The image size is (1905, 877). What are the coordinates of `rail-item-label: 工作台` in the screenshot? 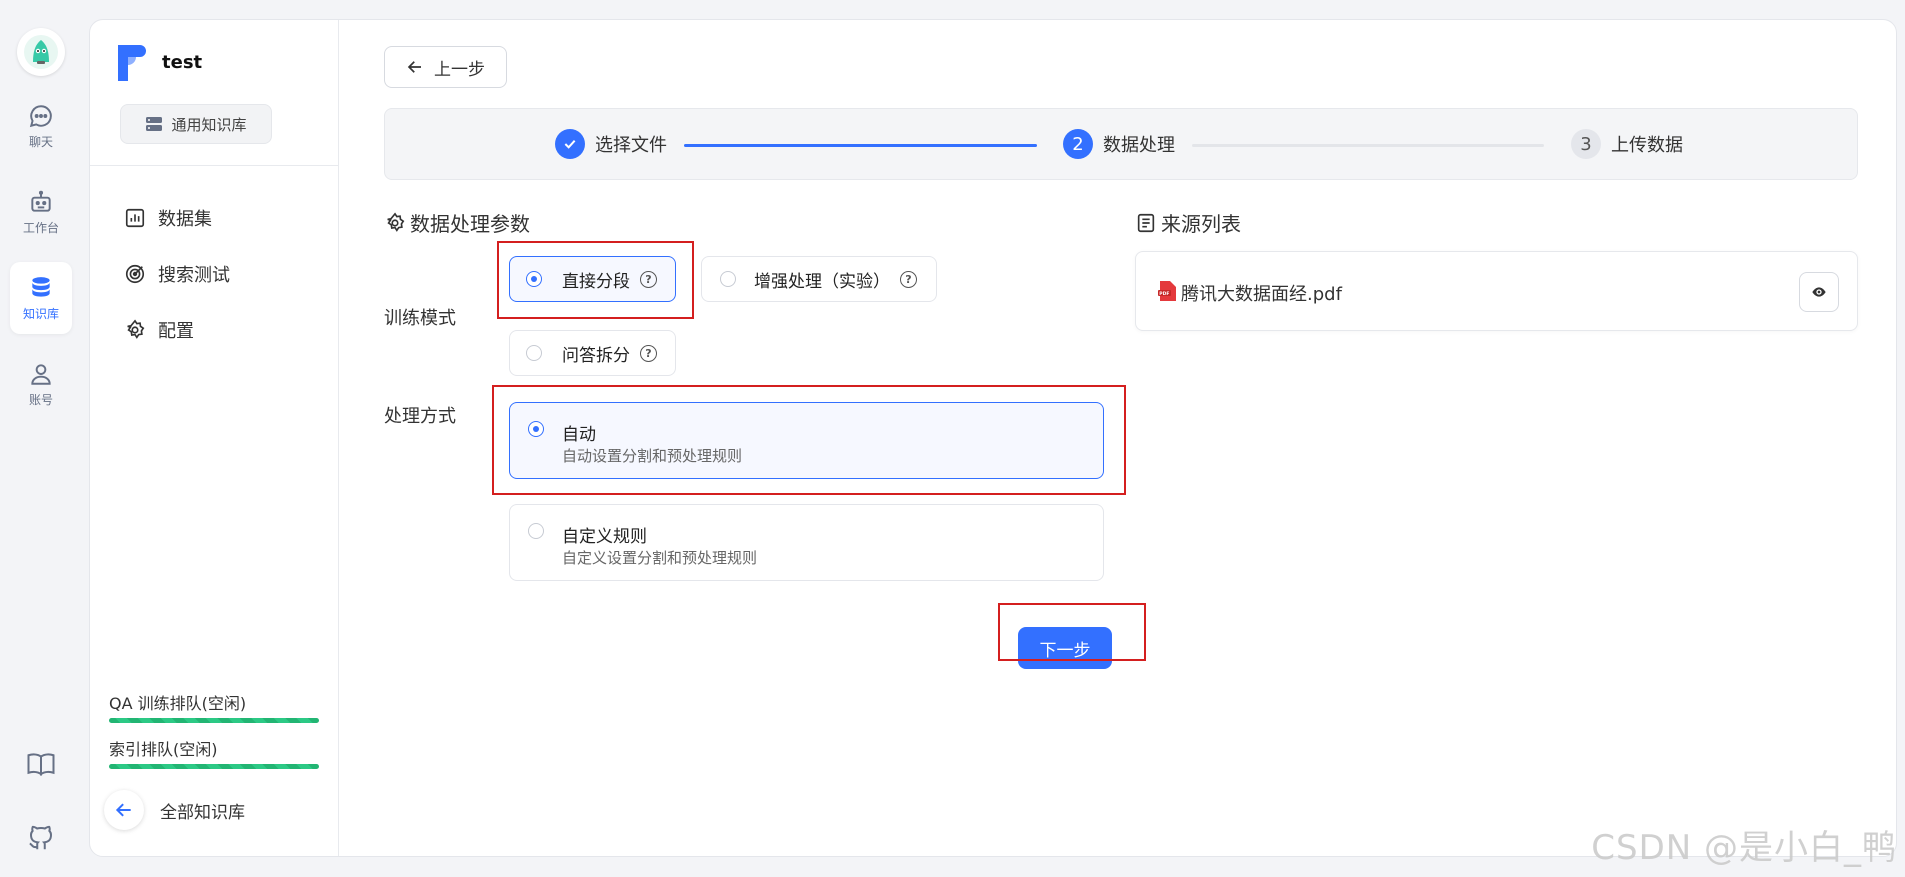 It's located at (40, 227).